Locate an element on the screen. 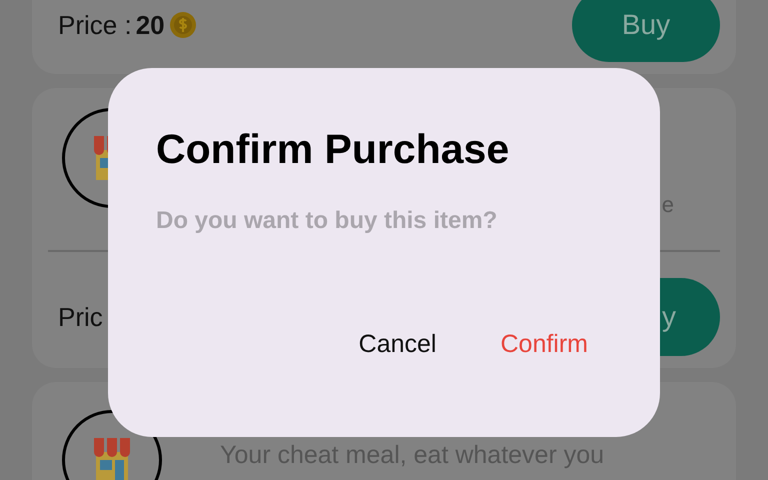 Image resolution: width=768 pixels, height=480 pixels. buy-button: Buy is located at coordinates (646, 31).